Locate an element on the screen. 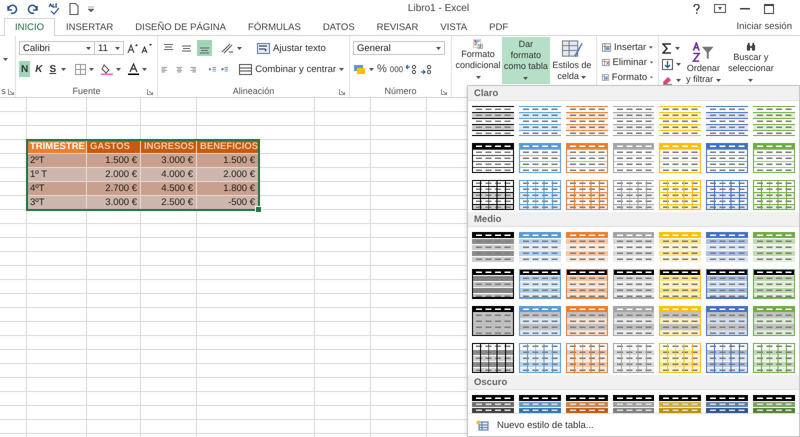  sign-in-link: Iniciar sesión is located at coordinates (764, 26).